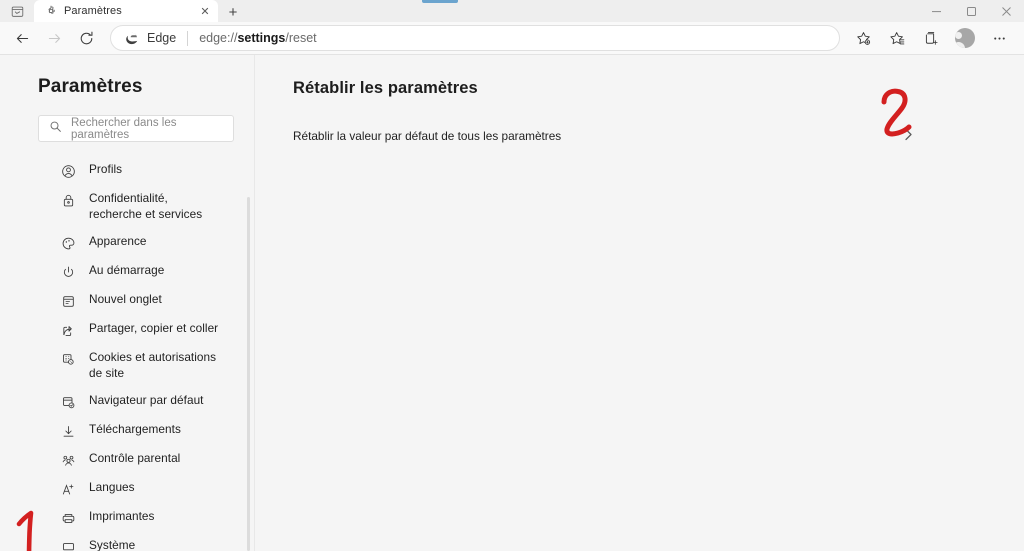  Describe the element at coordinates (146, 206) in the screenshot. I see `sidebar-item-label: Confidentialité, recherche et services` at that location.